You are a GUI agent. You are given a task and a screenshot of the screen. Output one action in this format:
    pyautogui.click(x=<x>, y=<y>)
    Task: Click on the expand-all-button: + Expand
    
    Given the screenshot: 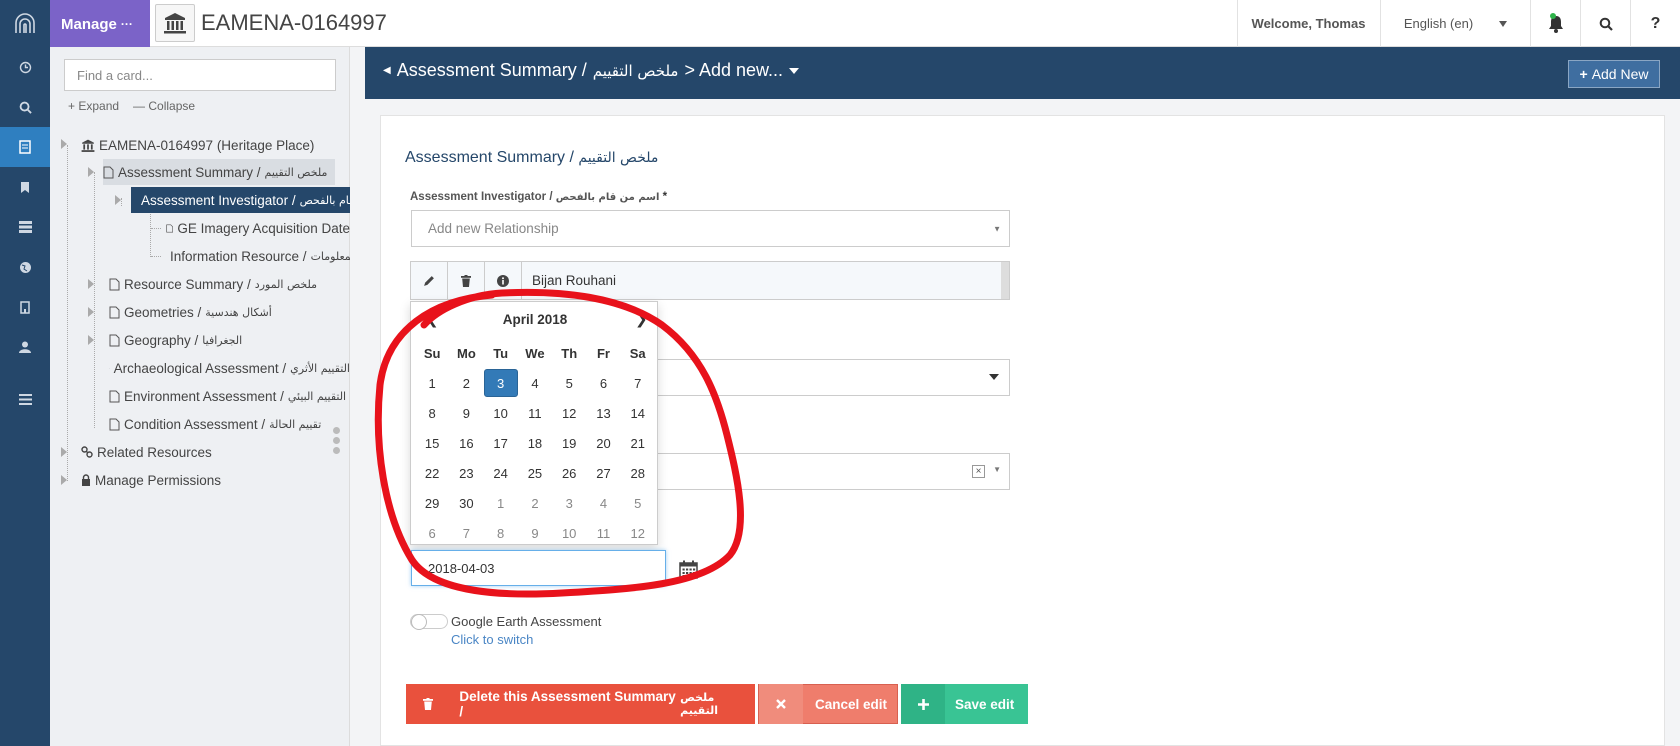 What is the action you would take?
    pyautogui.click(x=93, y=106)
    